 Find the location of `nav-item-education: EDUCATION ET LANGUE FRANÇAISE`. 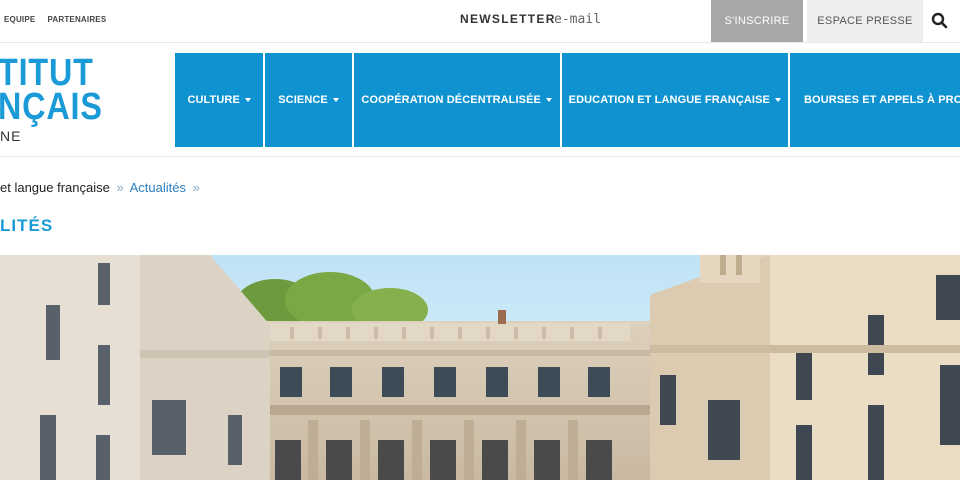

nav-item-education: EDUCATION ET LANGUE FRANÇAISE is located at coordinates (675, 100).